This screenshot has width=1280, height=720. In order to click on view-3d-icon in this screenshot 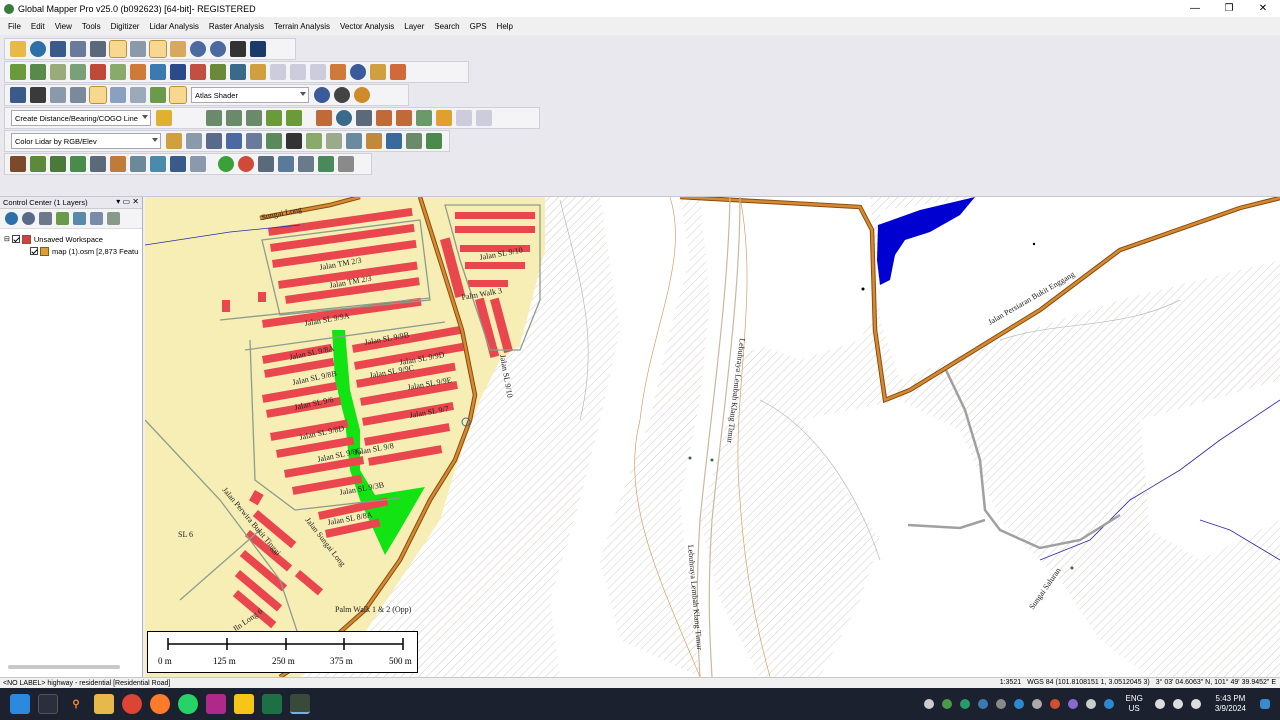, I will do `click(58, 95)`.